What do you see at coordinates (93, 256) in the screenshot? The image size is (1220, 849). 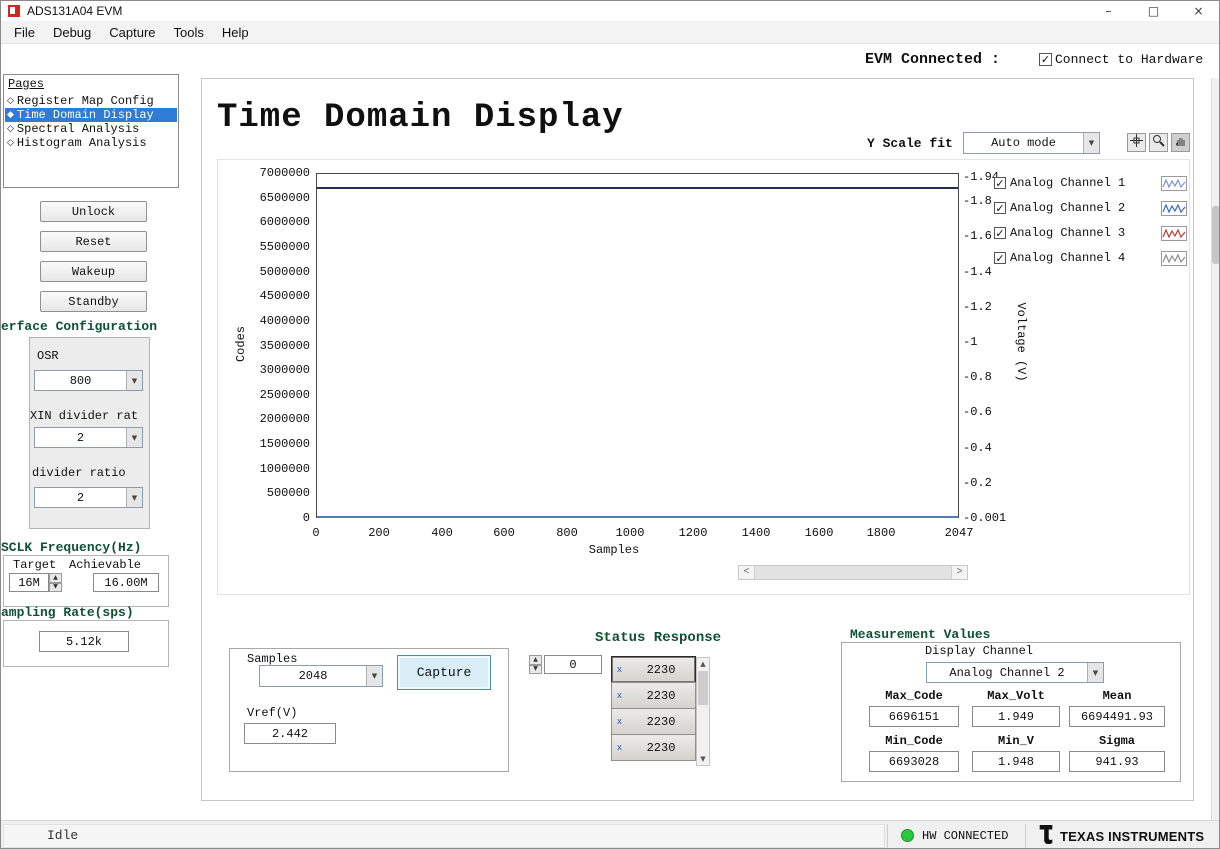 I see `sidebar-buttons: Unlock Reset Wakeup Standby` at bounding box center [93, 256].